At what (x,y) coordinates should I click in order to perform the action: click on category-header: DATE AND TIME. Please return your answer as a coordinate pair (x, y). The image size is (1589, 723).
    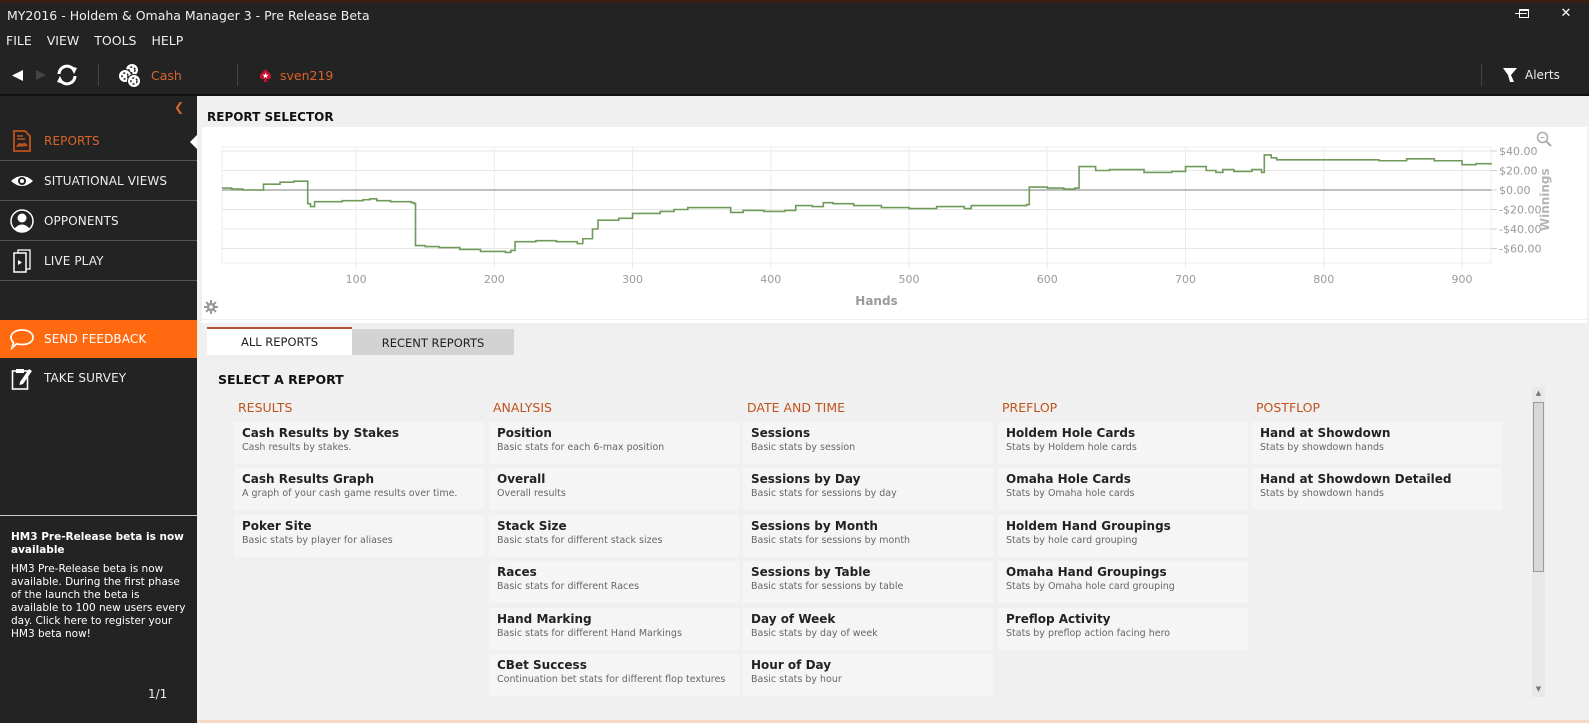
    Looking at the image, I should click on (796, 407).